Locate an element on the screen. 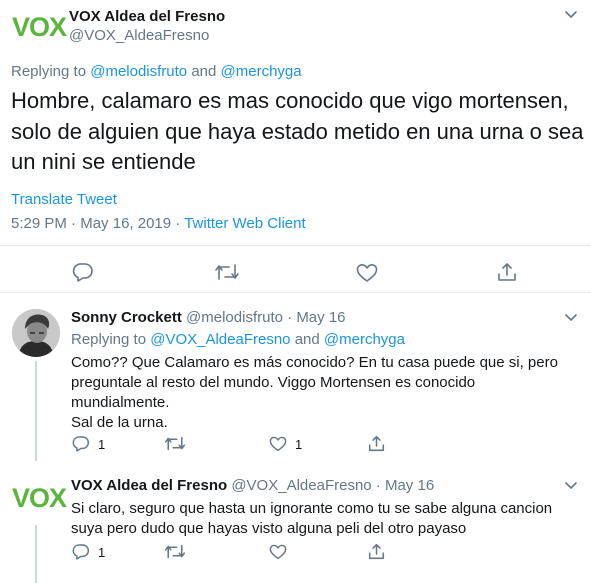 Image resolution: width=591 pixels, height=583 pixels. reply-header: Sonny Crockett @melodisfruto · May 16 is located at coordinates (208, 317).